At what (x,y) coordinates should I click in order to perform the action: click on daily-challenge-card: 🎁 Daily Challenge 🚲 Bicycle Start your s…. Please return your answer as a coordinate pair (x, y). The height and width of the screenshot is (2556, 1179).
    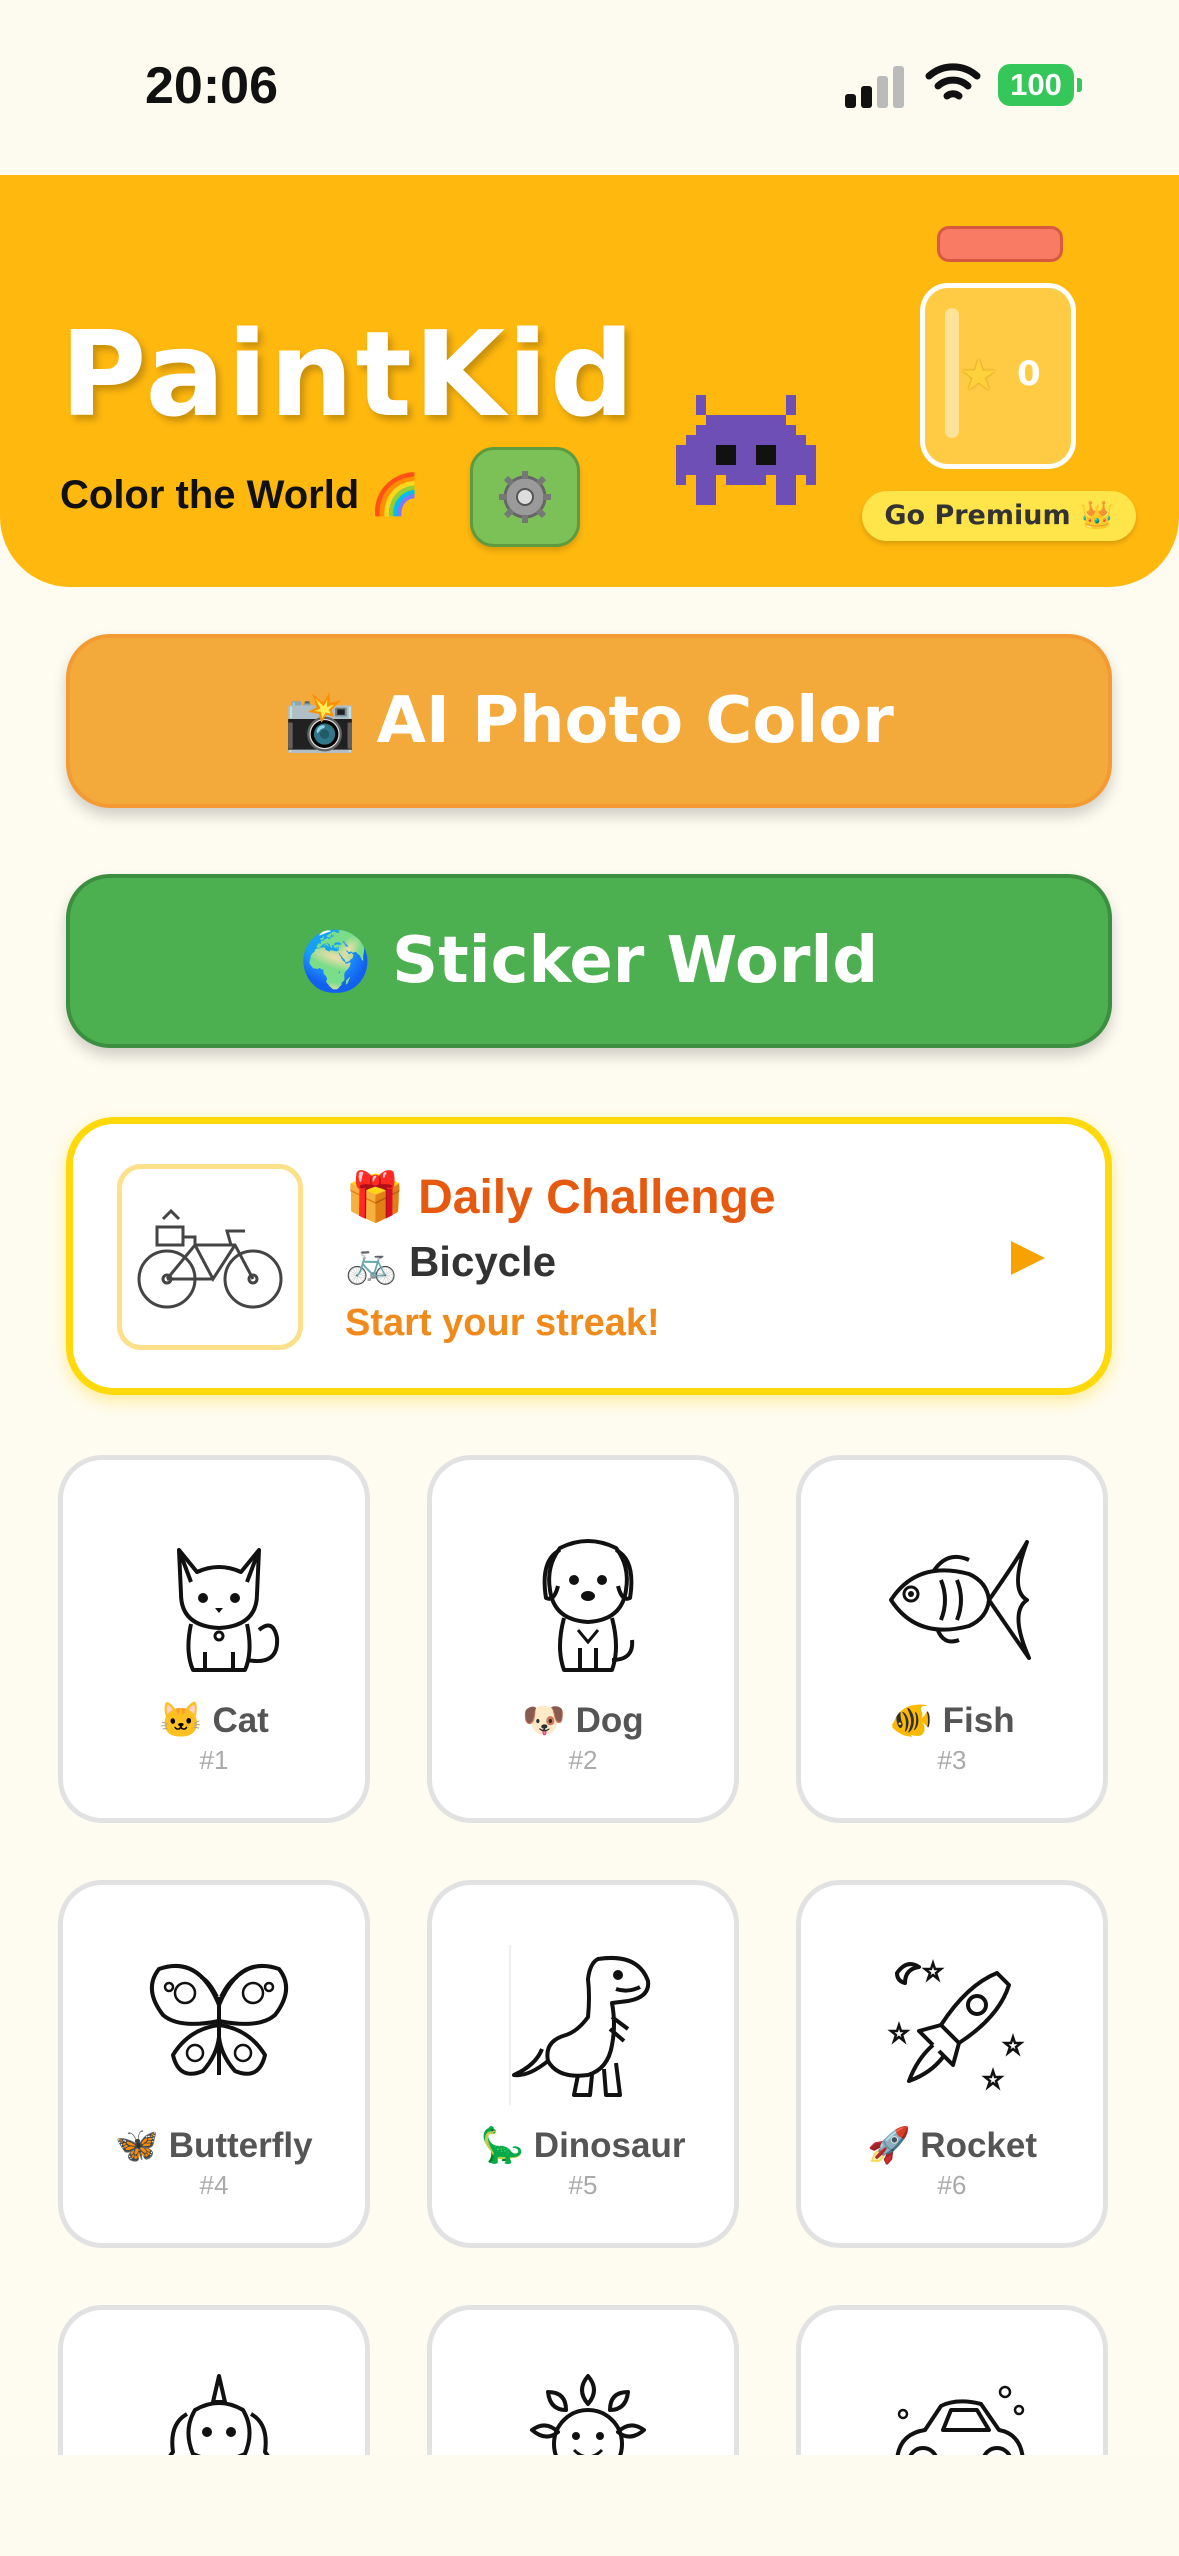
    Looking at the image, I should click on (589, 1256).